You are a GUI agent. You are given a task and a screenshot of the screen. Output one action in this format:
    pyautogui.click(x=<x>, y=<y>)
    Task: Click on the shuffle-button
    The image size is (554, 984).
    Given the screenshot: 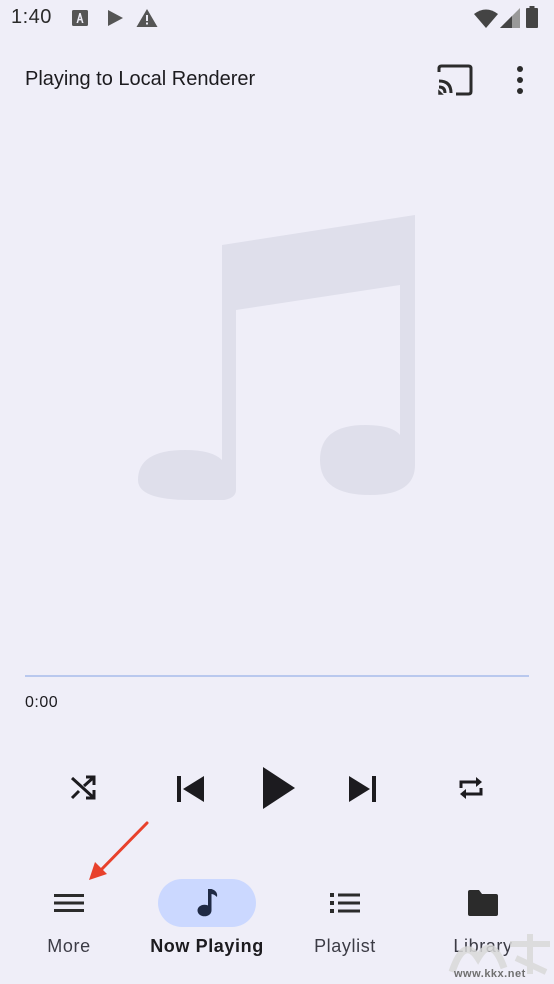 What is the action you would take?
    pyautogui.click(x=83, y=788)
    